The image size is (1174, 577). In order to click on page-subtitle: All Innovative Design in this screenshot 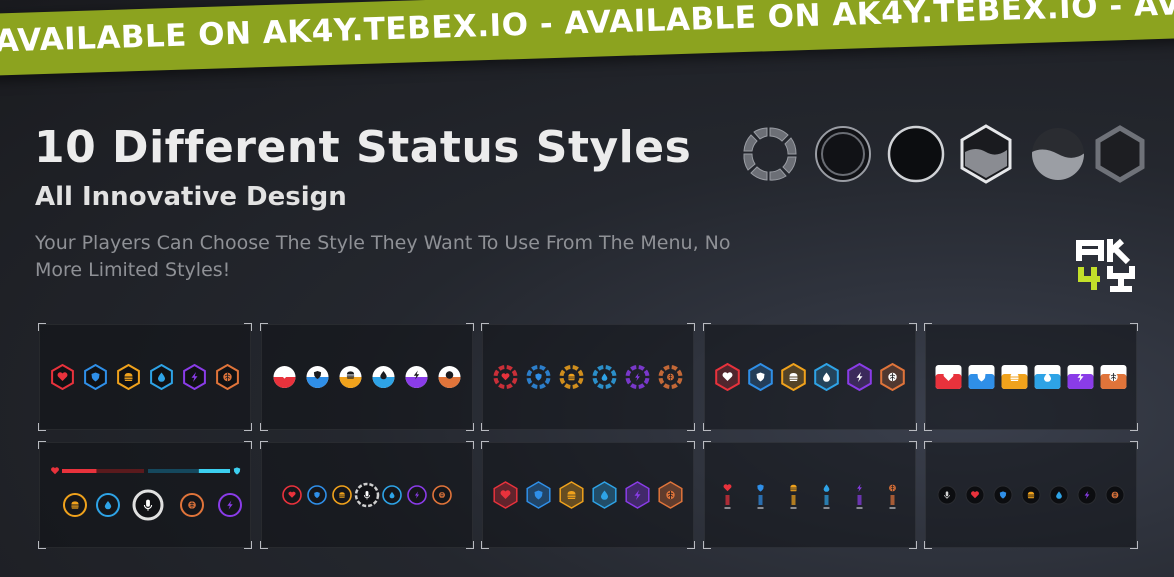, I will do `click(191, 197)`.